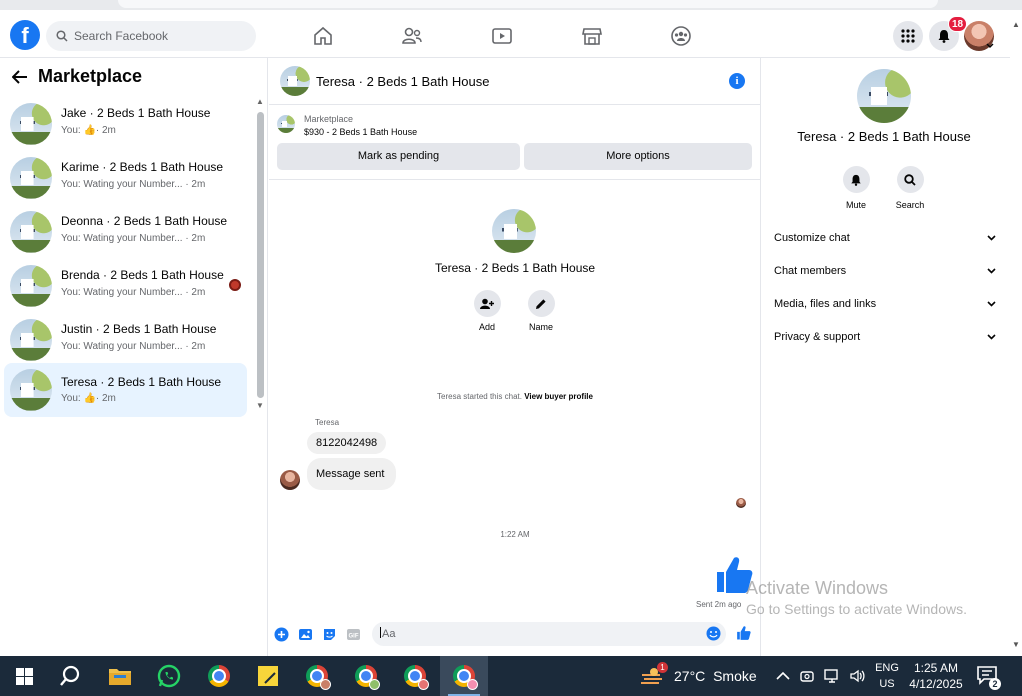  What do you see at coordinates (144, 221) in the screenshot?
I see `conversation-name: Deonna · 2 Beds 1 Bath House` at bounding box center [144, 221].